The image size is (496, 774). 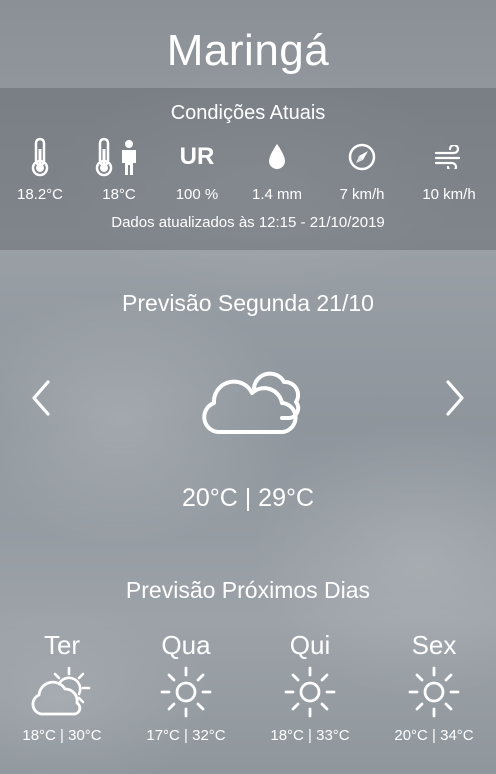 What do you see at coordinates (434, 645) in the screenshot?
I see `day-name: Sex` at bounding box center [434, 645].